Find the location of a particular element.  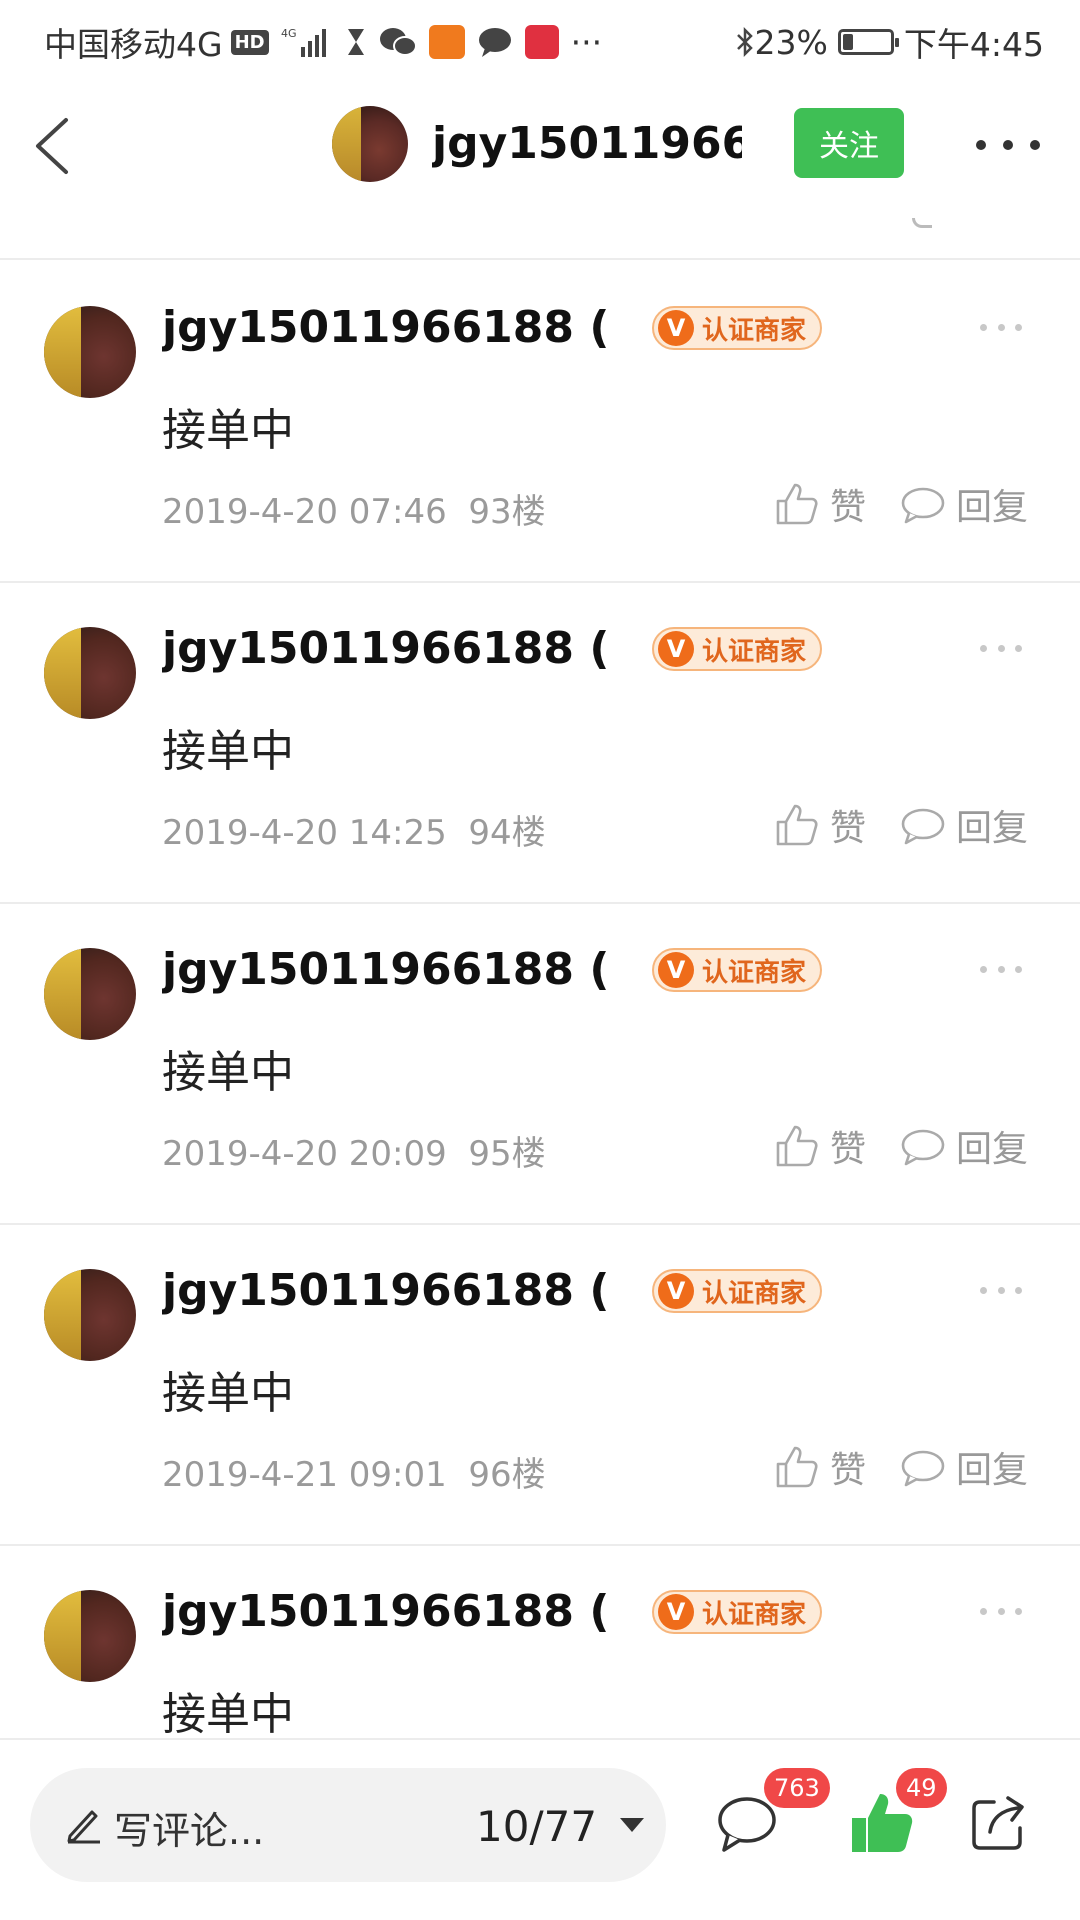

share-button is located at coordinates (998, 1822).